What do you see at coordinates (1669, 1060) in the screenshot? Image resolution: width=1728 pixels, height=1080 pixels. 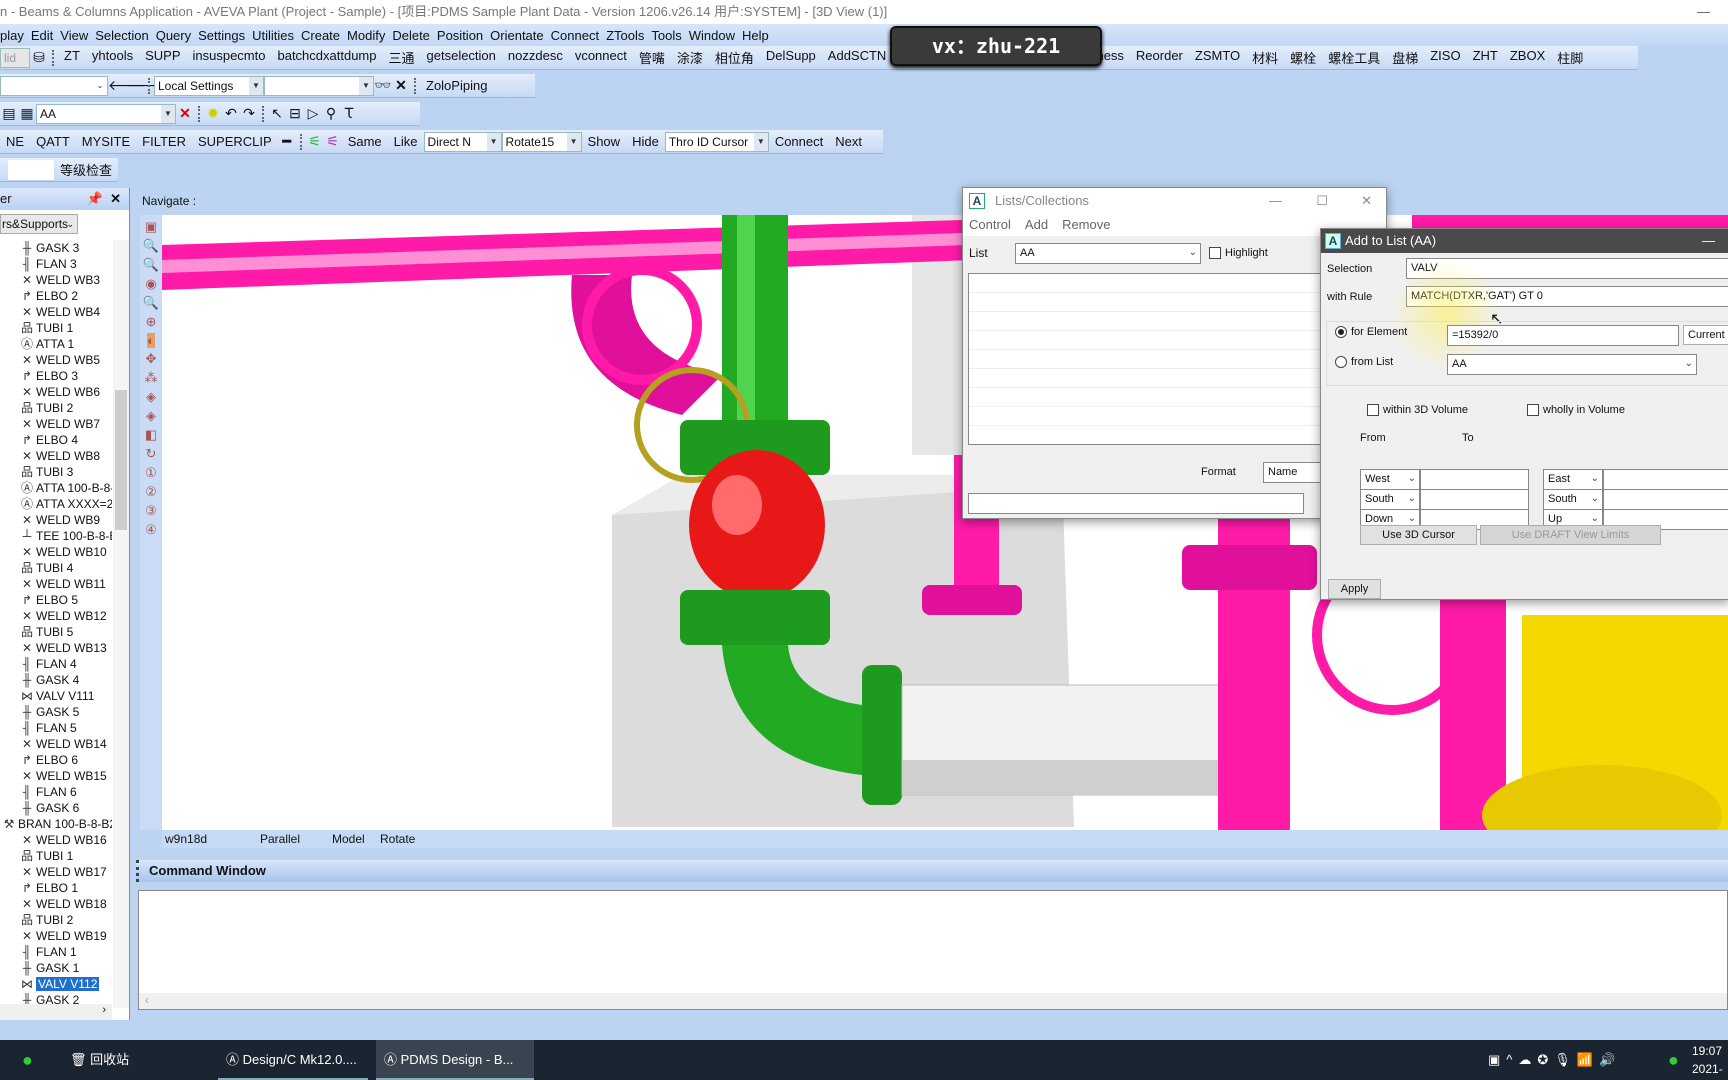 I see `security-icon: ●` at bounding box center [1669, 1060].